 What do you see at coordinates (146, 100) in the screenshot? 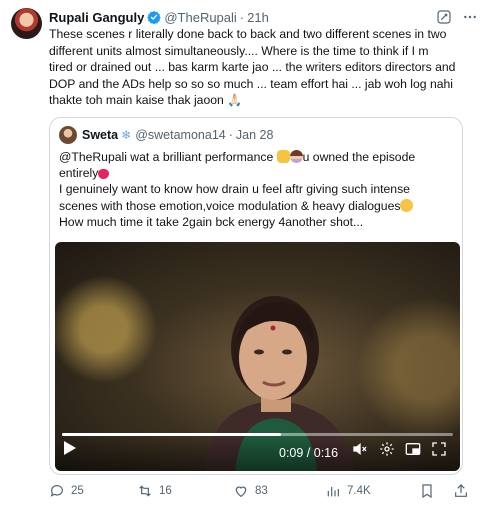
I see `tweet-text-line: thakte toh main kaise thak jaoon 🙏🏻` at bounding box center [146, 100].